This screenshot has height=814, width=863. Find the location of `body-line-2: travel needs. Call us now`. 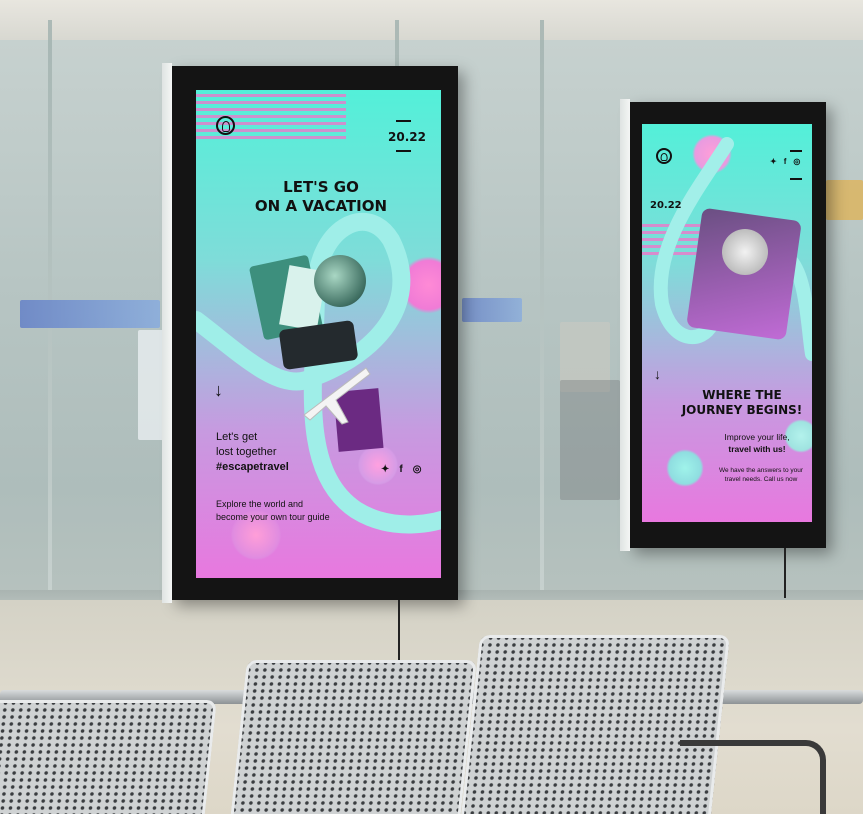

body-line-2: travel needs. Call us now is located at coordinates (761, 480).